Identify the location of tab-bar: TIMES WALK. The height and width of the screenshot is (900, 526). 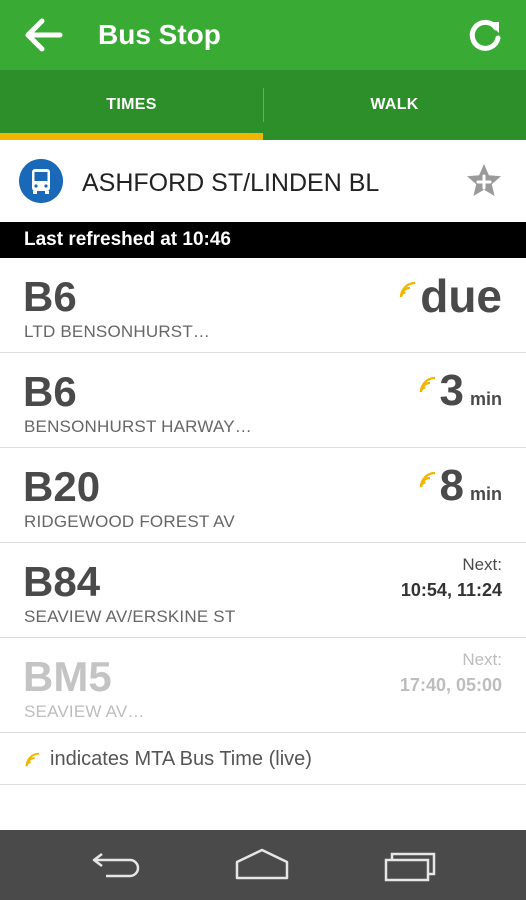
(263, 105).